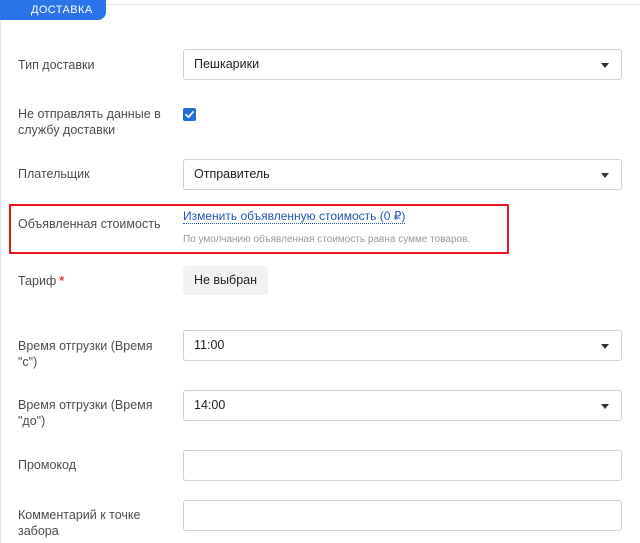  I want to click on ship-time-from-label-line1: Время отгрузки (Время, so click(85, 346).